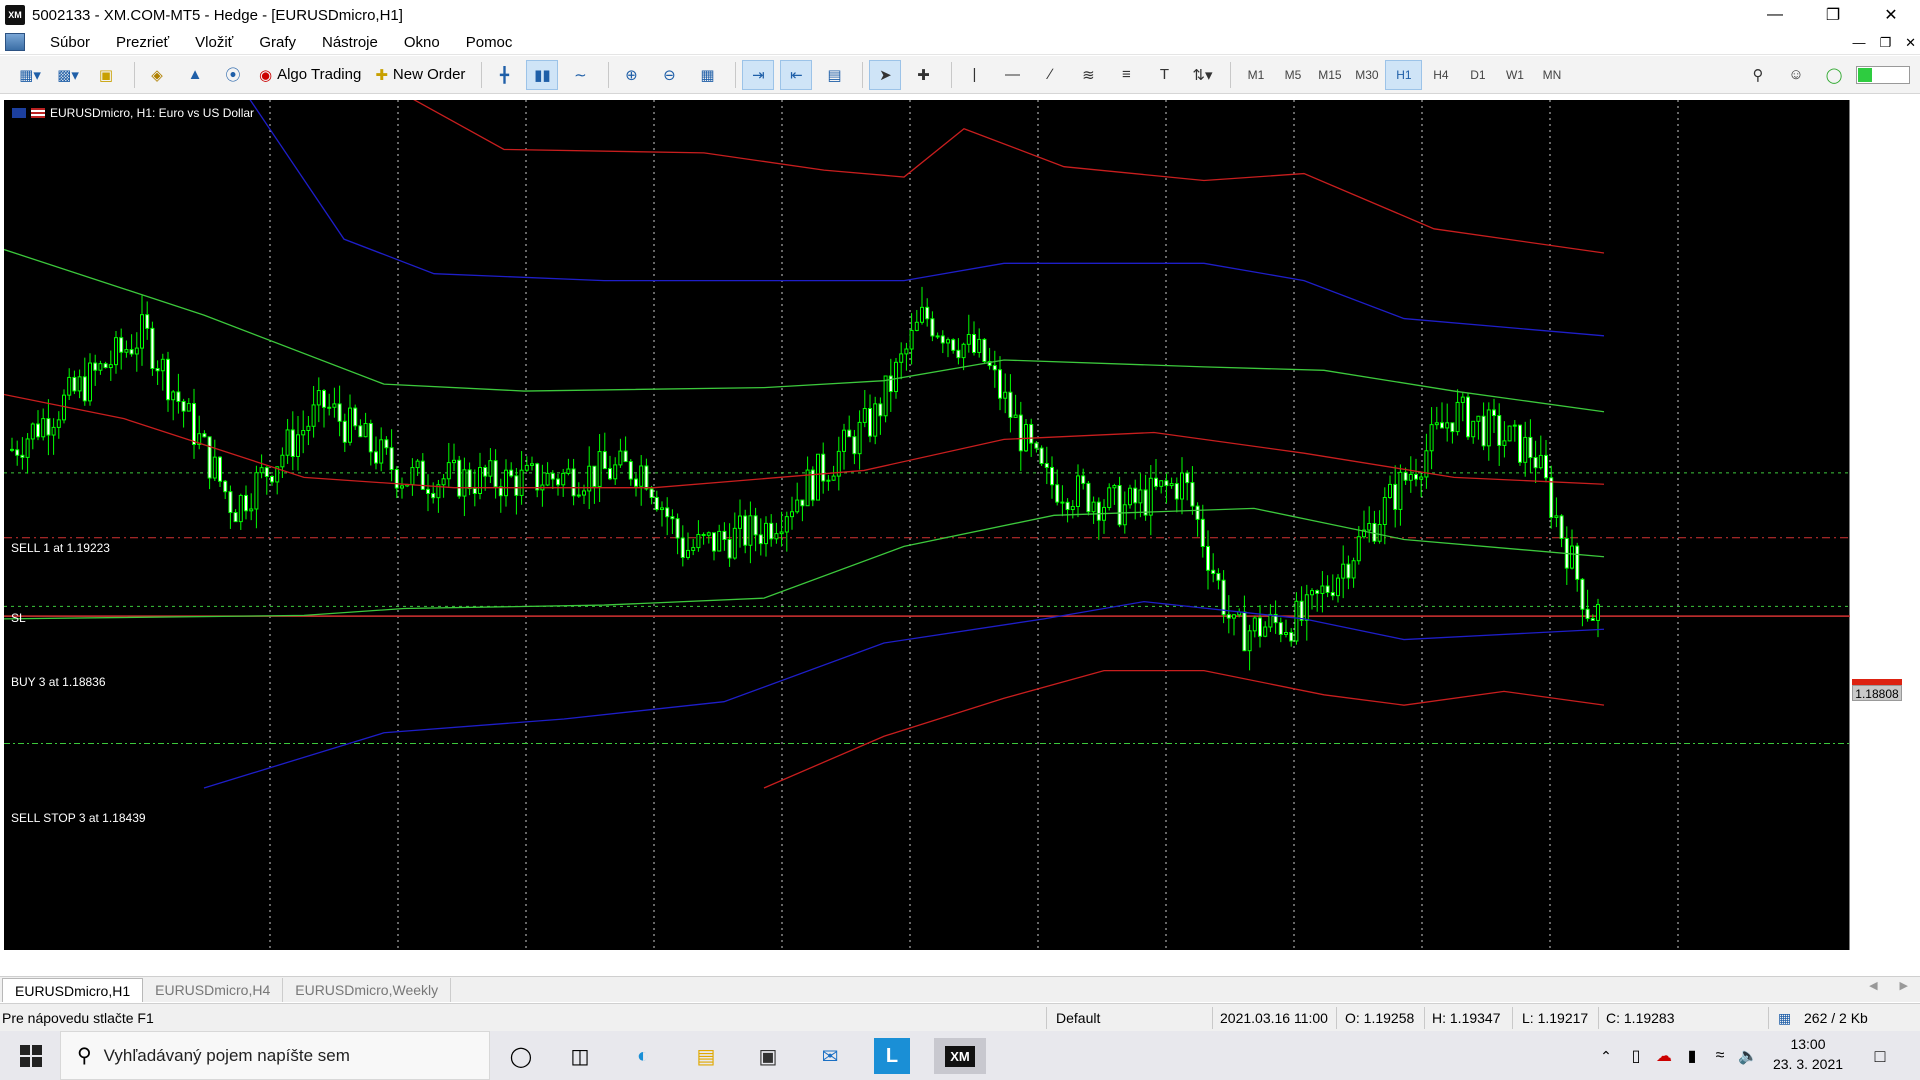 The image size is (1920, 1080). What do you see at coordinates (1873, 985) in the screenshot?
I see `tab-scroll-left-icon: ◀` at bounding box center [1873, 985].